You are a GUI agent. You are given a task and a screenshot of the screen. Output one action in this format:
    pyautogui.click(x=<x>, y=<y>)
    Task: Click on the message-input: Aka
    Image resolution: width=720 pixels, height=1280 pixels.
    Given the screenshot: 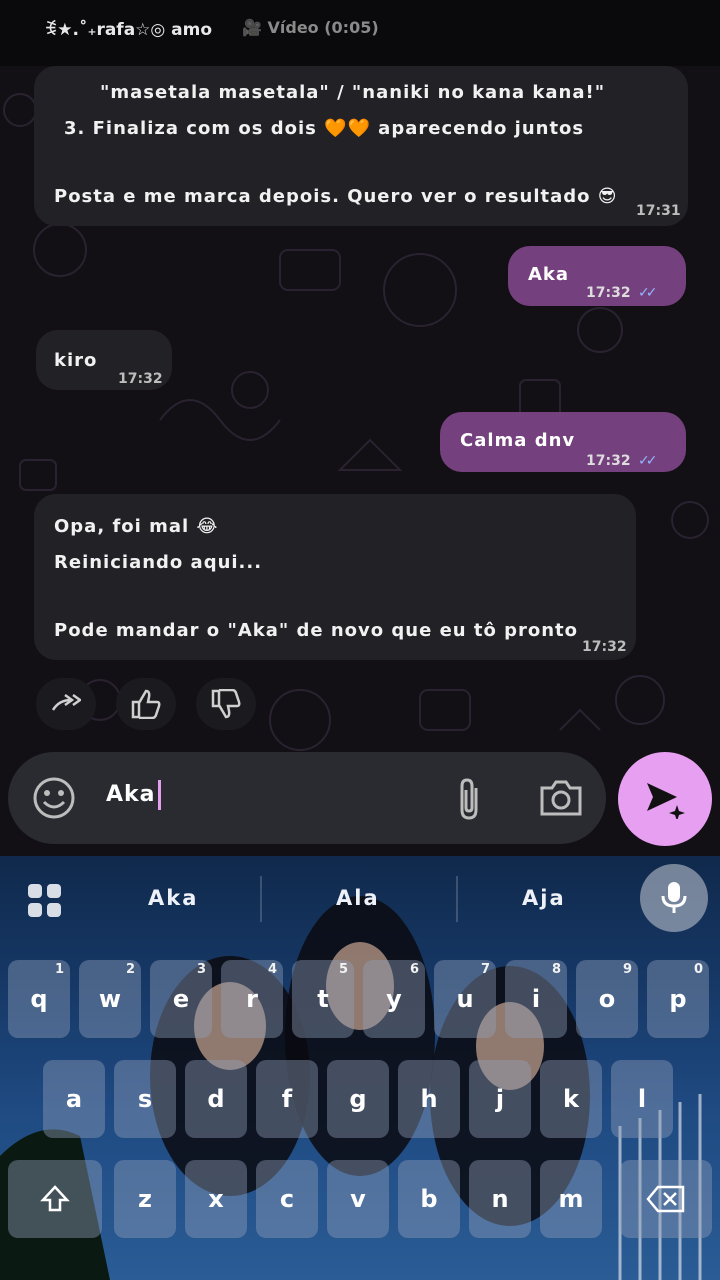 What is the action you would take?
    pyautogui.click(x=133, y=795)
    